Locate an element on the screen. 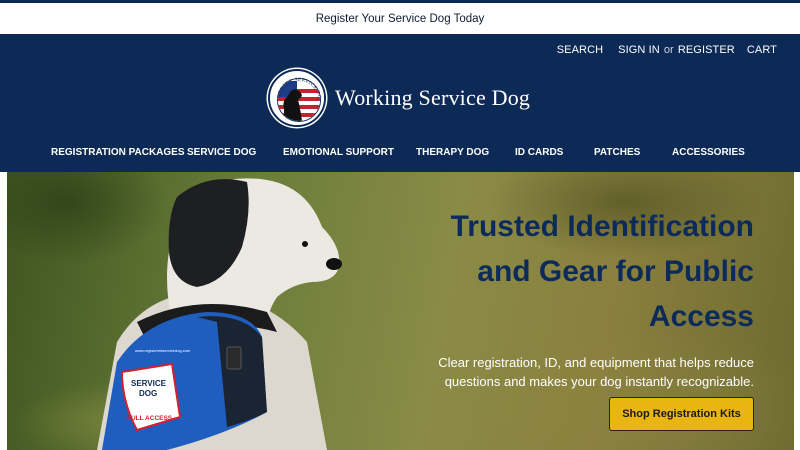 The width and height of the screenshot is (800, 450). announcement-bar: Register Your Service Dog Today is located at coordinates (400, 18).